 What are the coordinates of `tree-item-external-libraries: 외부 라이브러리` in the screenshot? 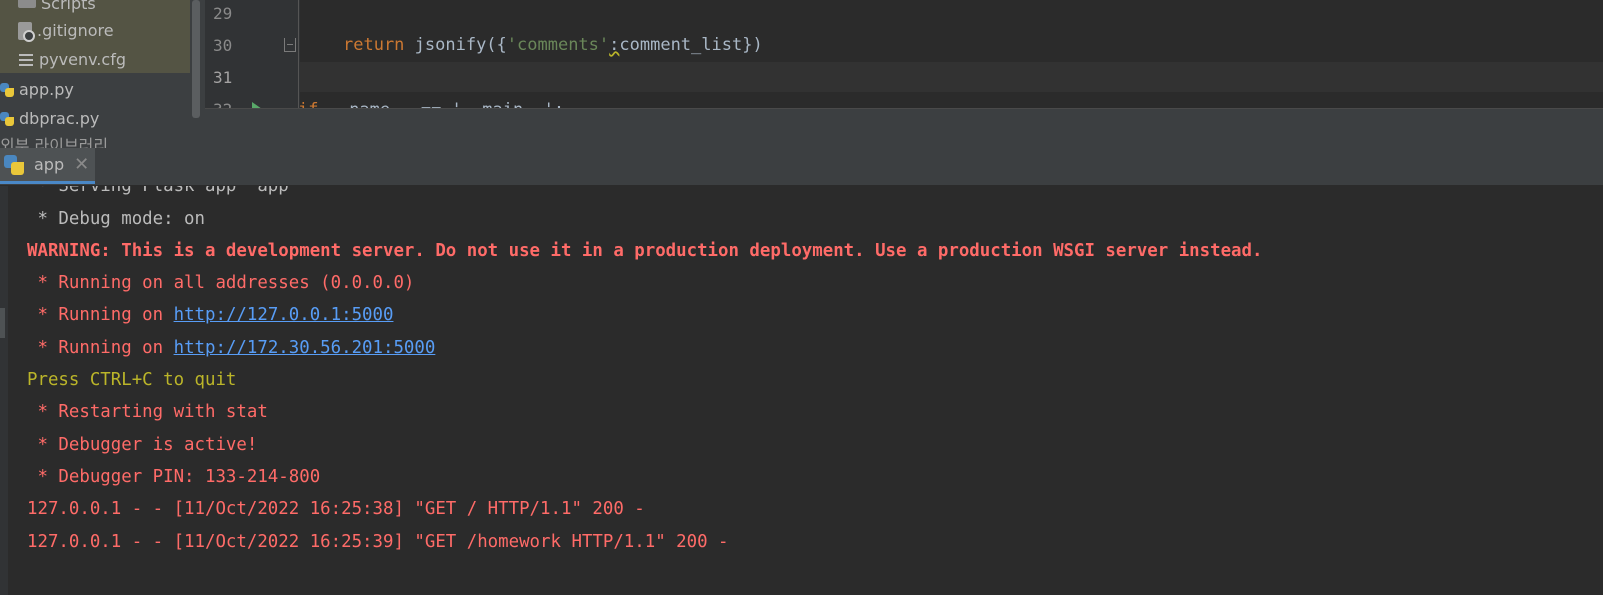 It's located at (54, 140).